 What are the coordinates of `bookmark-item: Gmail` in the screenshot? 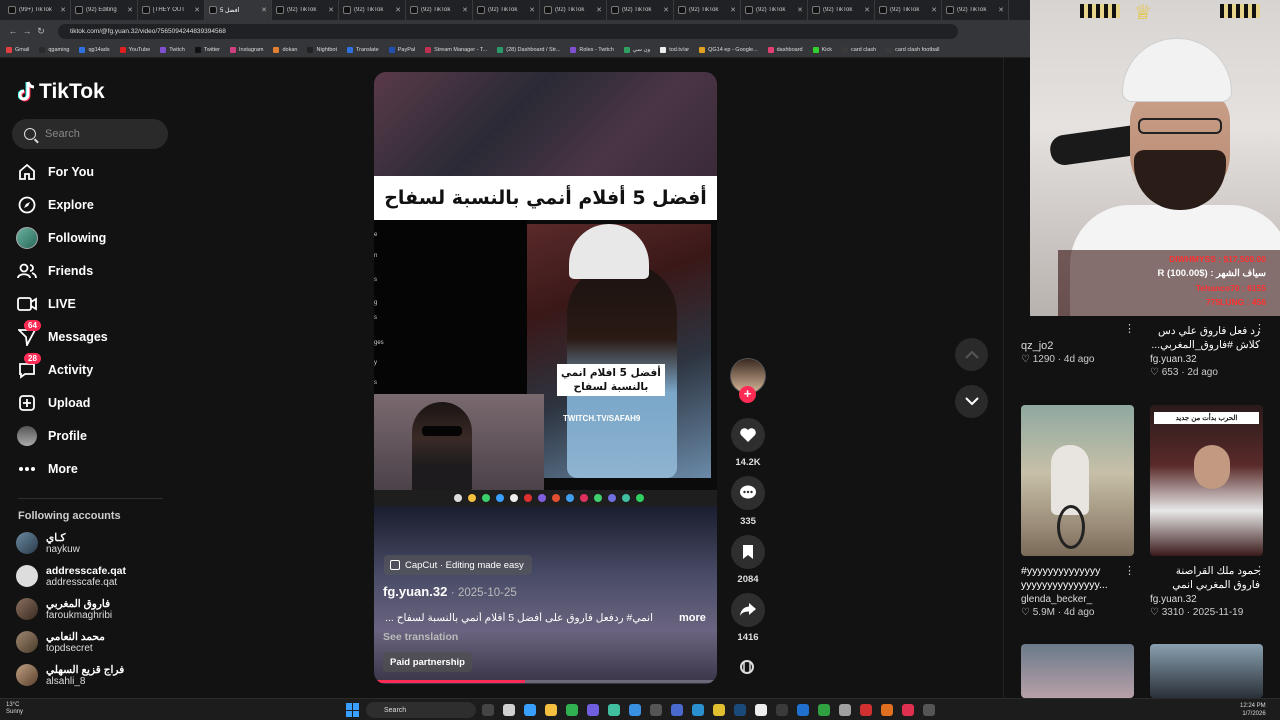 It's located at (17, 49).